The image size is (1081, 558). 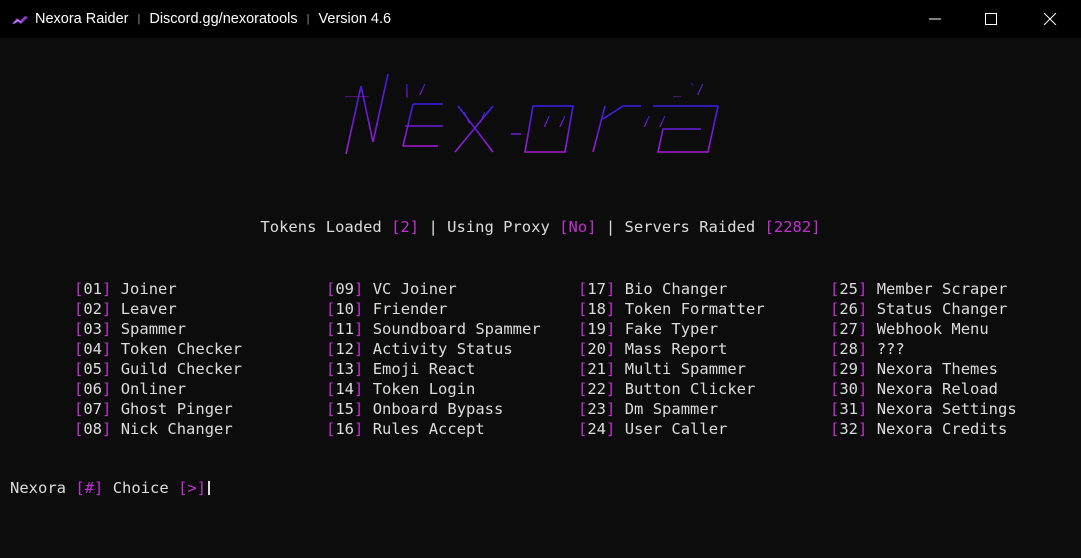 What do you see at coordinates (690, 227) in the screenshot?
I see `servers-label: Servers Raided` at bounding box center [690, 227].